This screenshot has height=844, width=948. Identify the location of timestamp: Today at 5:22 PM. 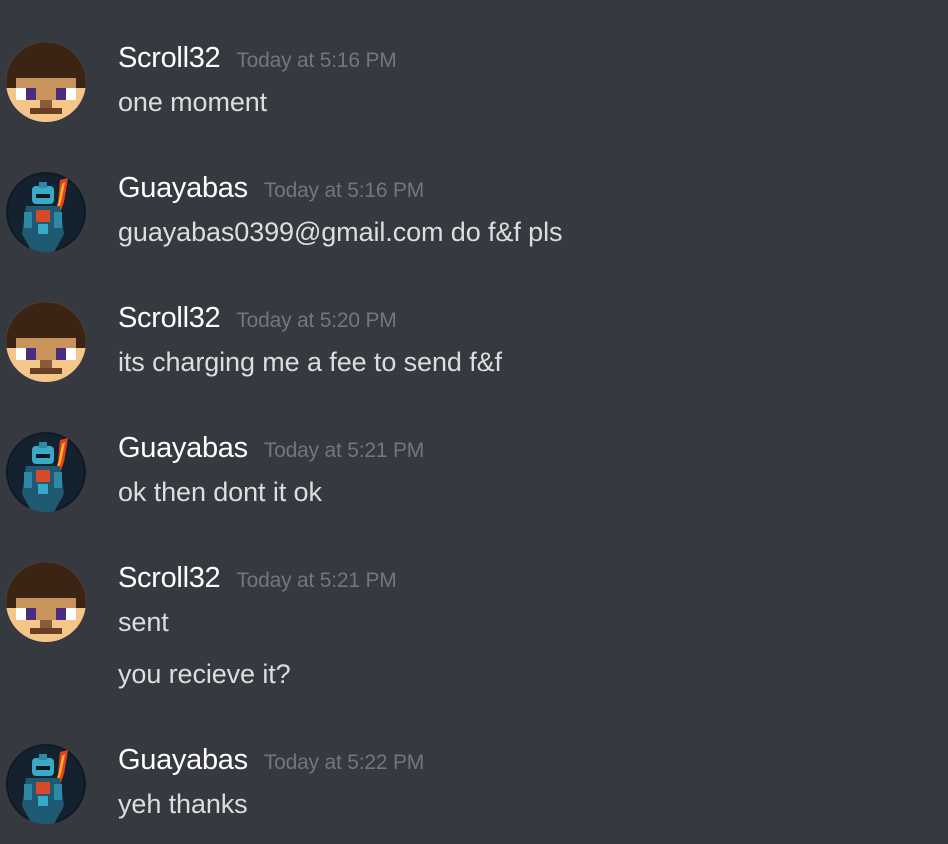
(344, 762).